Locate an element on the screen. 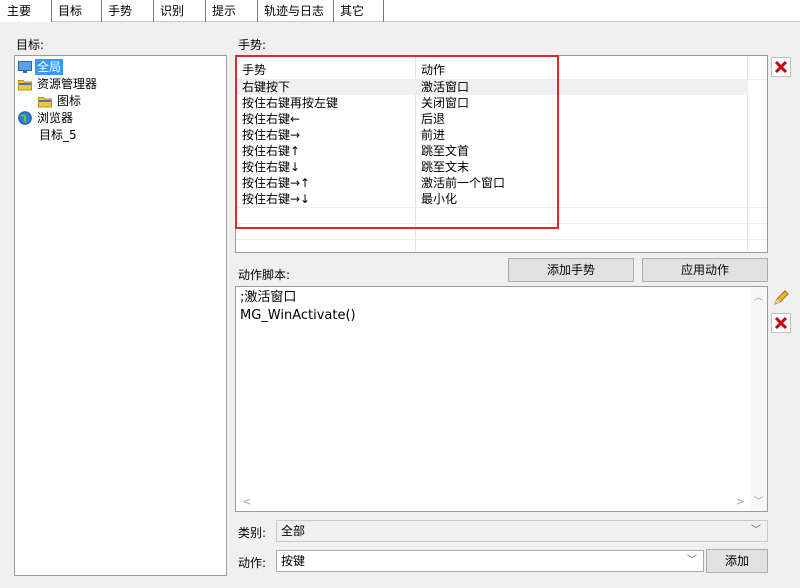 This screenshot has width=800, height=588. tab-hints: 提示 is located at coordinates (232, 11).